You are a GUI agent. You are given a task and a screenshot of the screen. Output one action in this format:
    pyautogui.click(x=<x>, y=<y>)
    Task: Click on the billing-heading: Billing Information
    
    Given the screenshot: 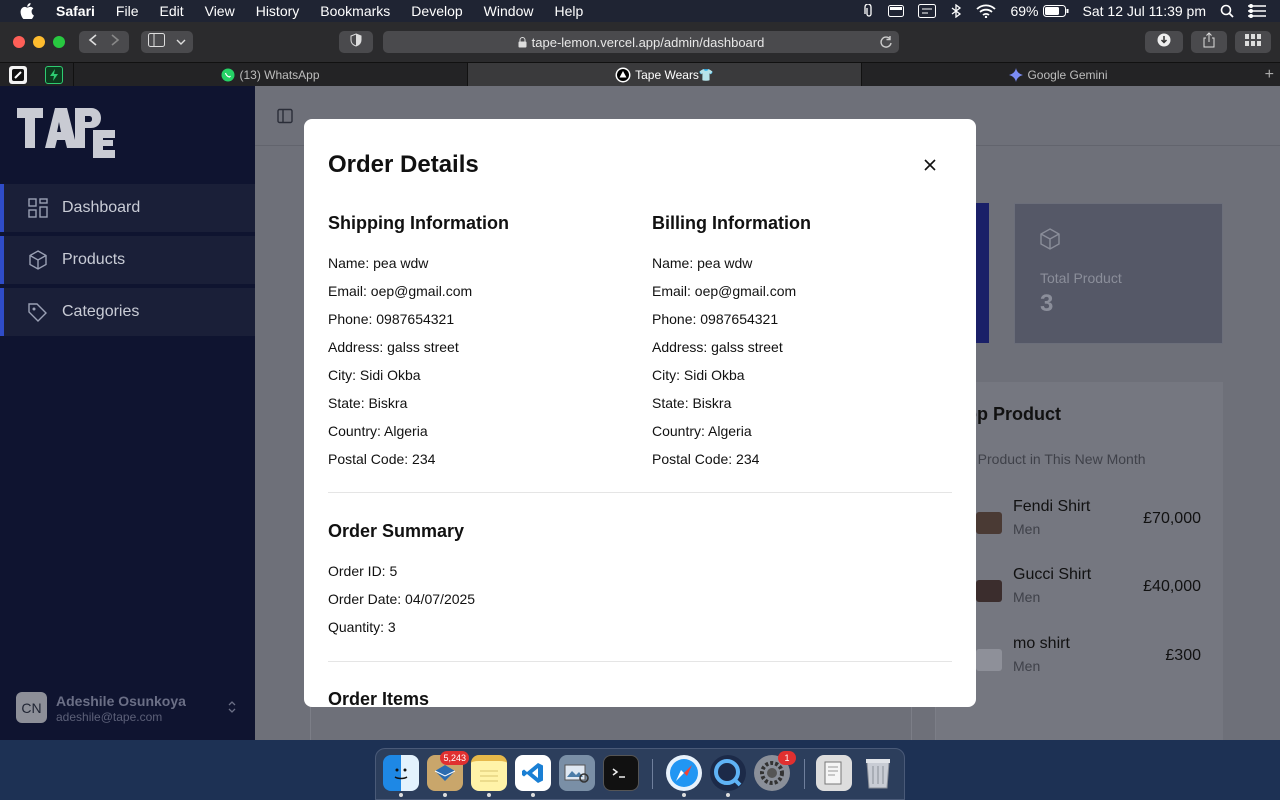 What is the action you would take?
    pyautogui.click(x=731, y=223)
    